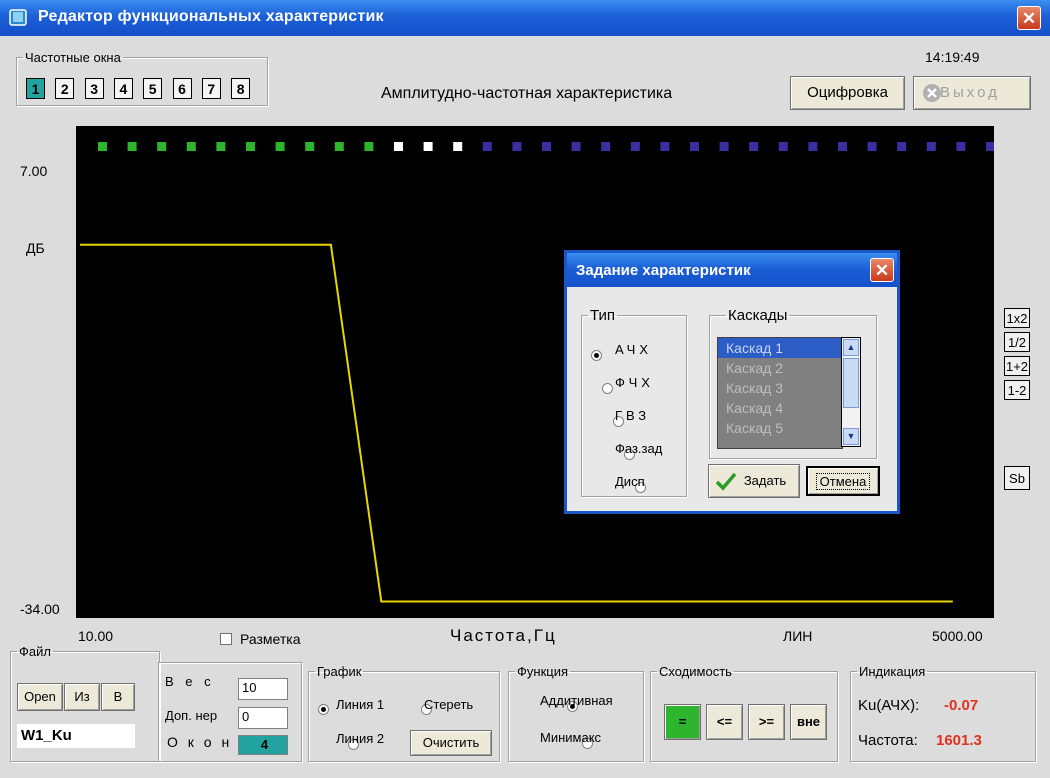 Image resolution: width=1050 pixels, height=778 pixels. Describe the element at coordinates (76, 736) in the screenshot. I see `filename-field: W1_Ku` at that location.